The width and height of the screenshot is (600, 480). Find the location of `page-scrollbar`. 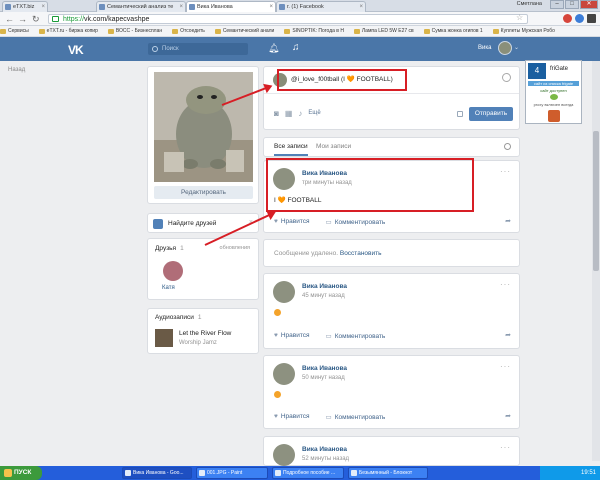

page-scrollbar is located at coordinates (596, 261).